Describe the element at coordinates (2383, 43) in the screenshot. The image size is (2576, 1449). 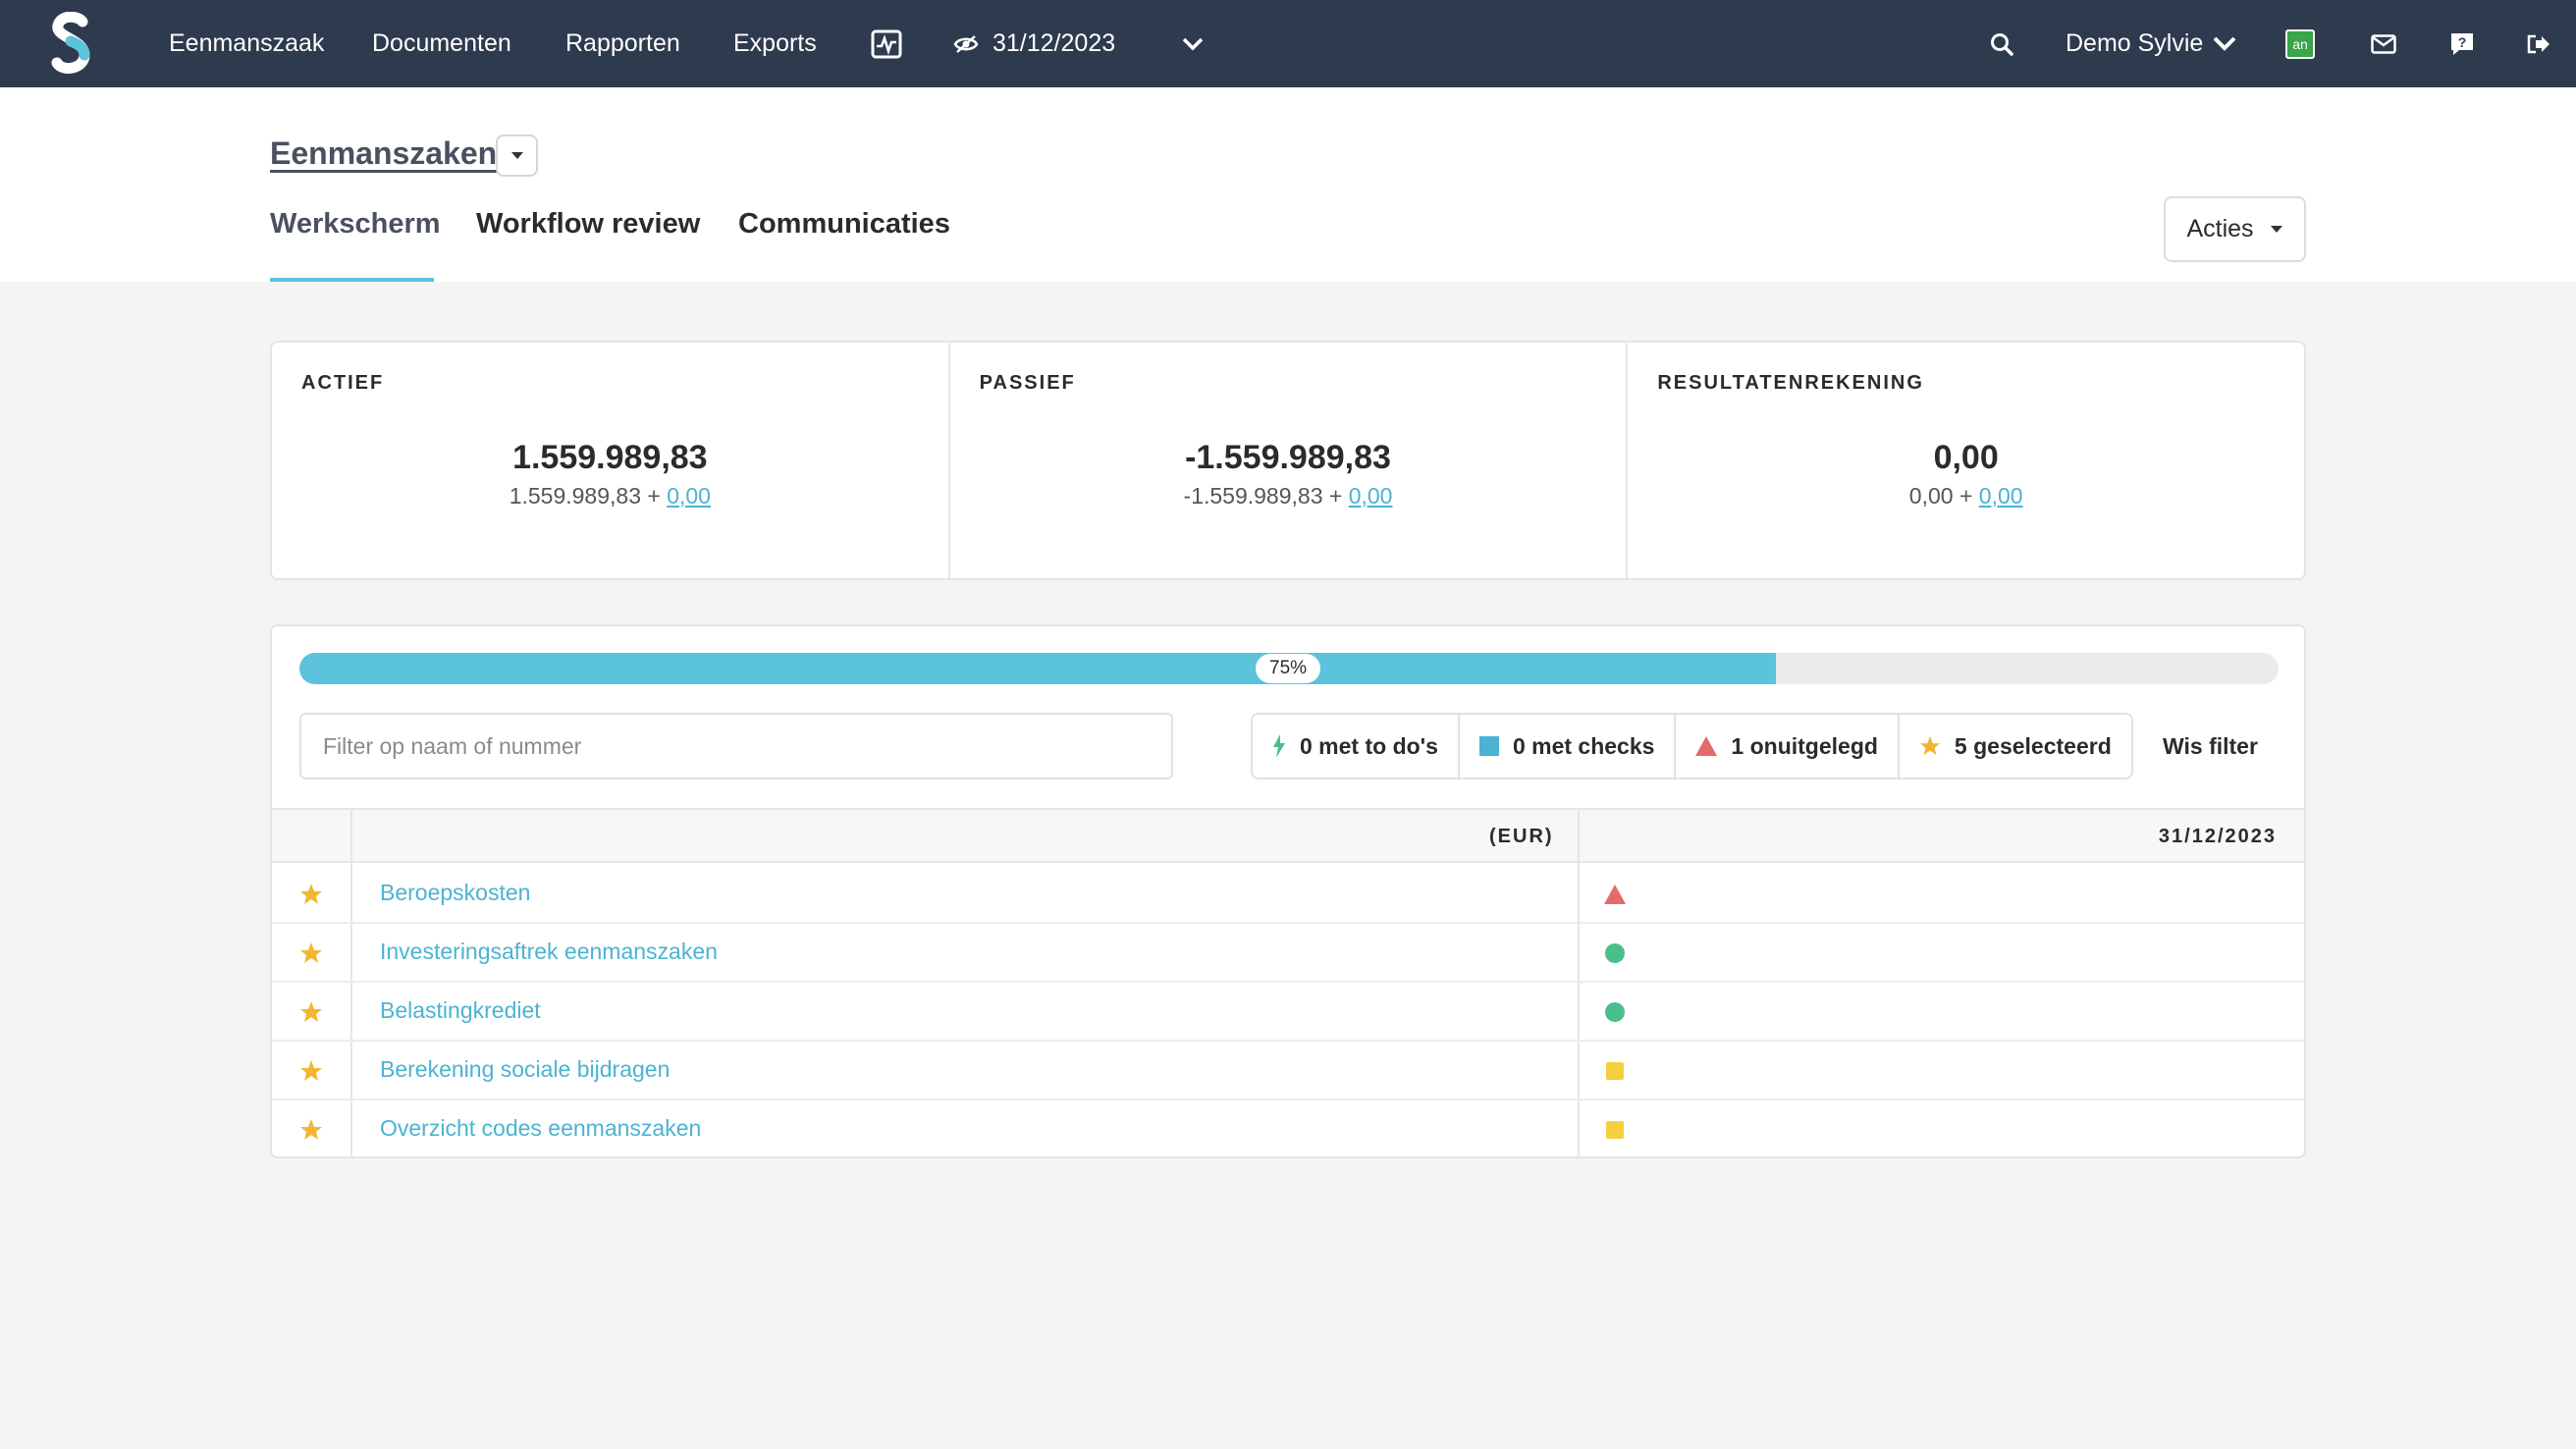
I see `mail-icon` at that location.